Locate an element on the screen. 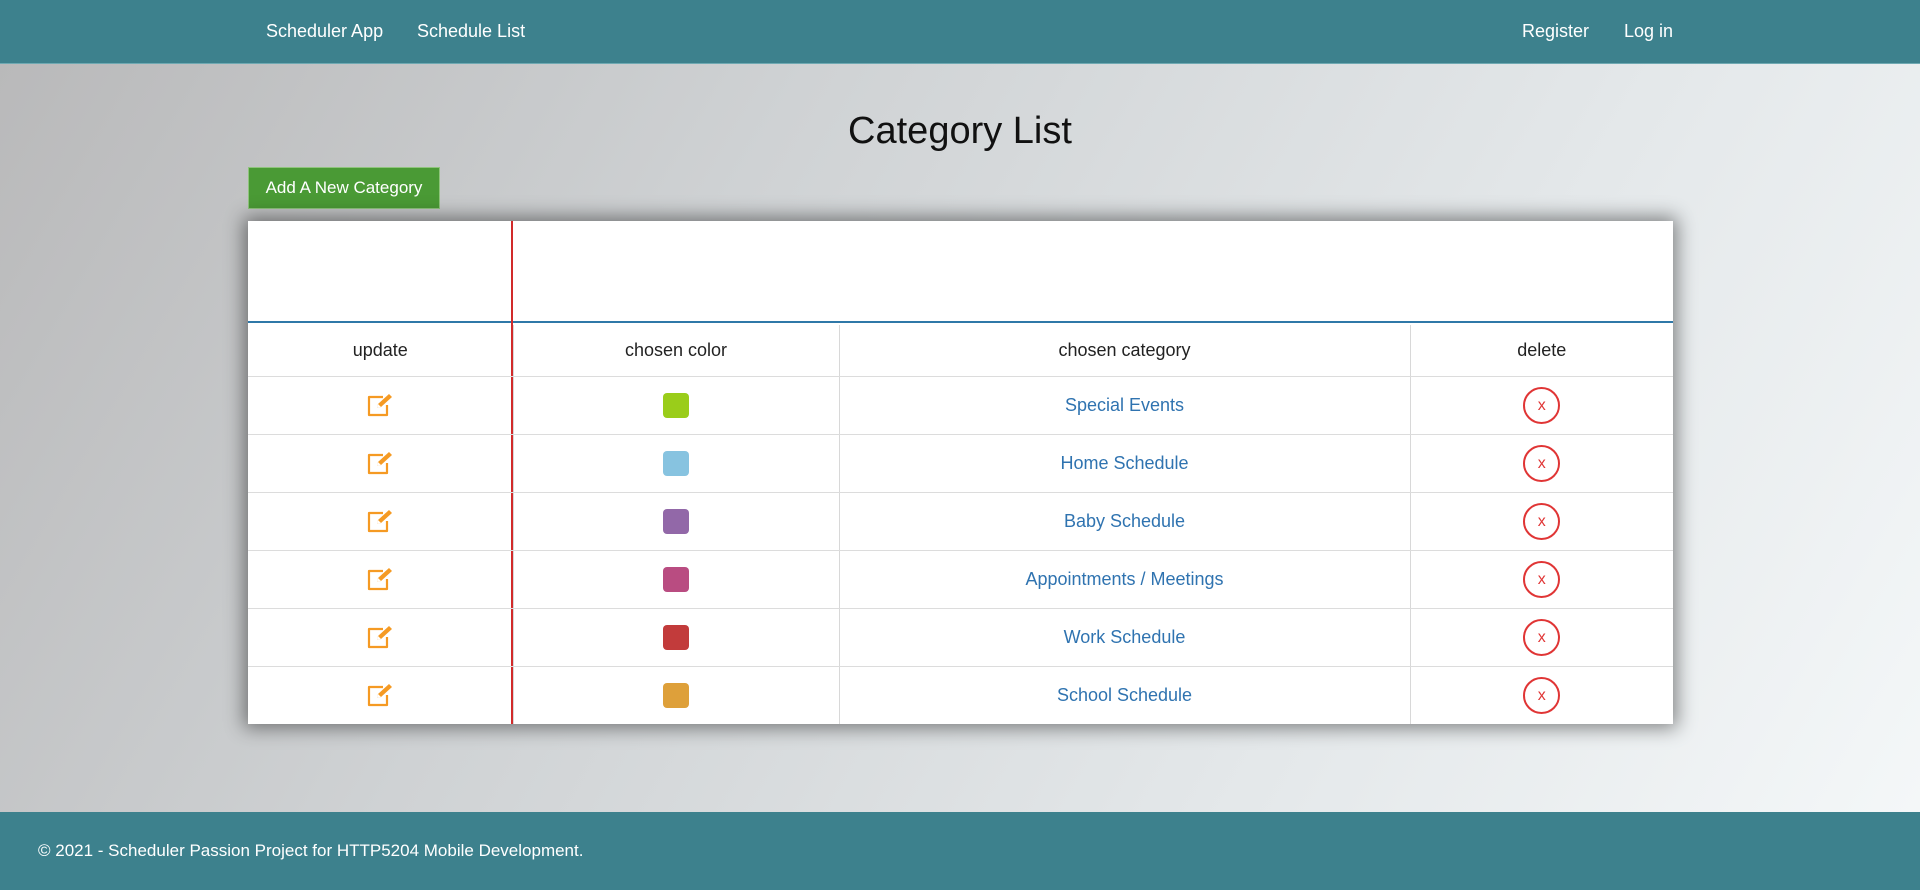 The image size is (1920, 890). category-cell: School Schedule is located at coordinates (1124, 695).